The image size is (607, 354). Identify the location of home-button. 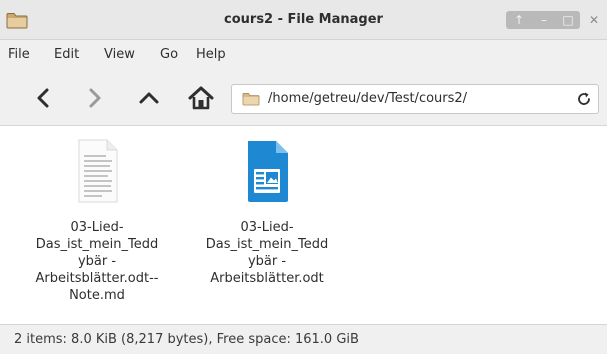
(201, 98).